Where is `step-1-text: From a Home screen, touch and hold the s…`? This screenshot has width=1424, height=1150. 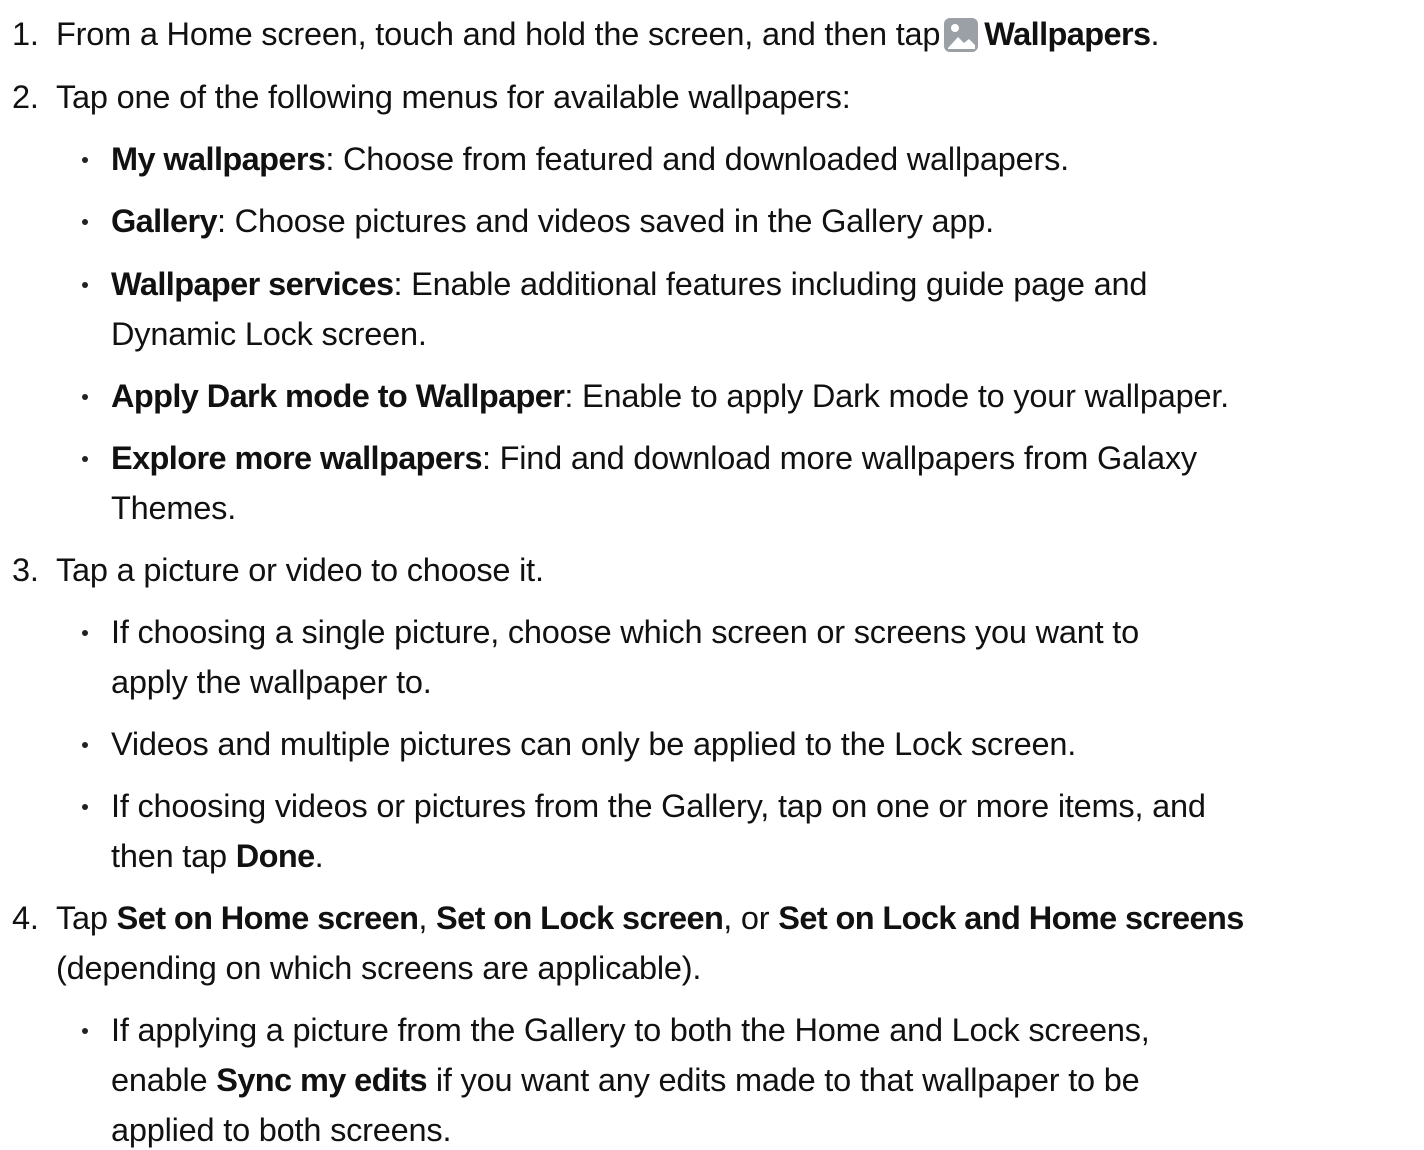 step-1-text: From a Home screen, touch and hold the s… is located at coordinates (608, 34).